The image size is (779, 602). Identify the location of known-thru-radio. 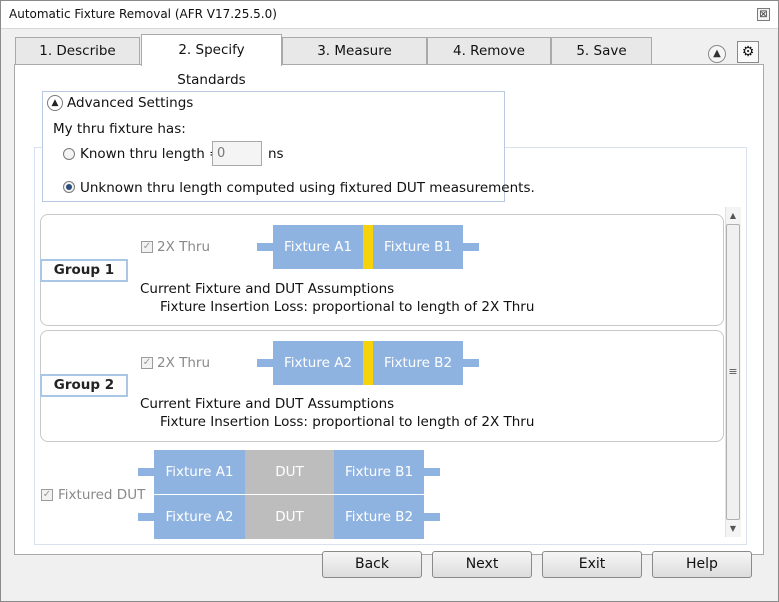
(69, 154).